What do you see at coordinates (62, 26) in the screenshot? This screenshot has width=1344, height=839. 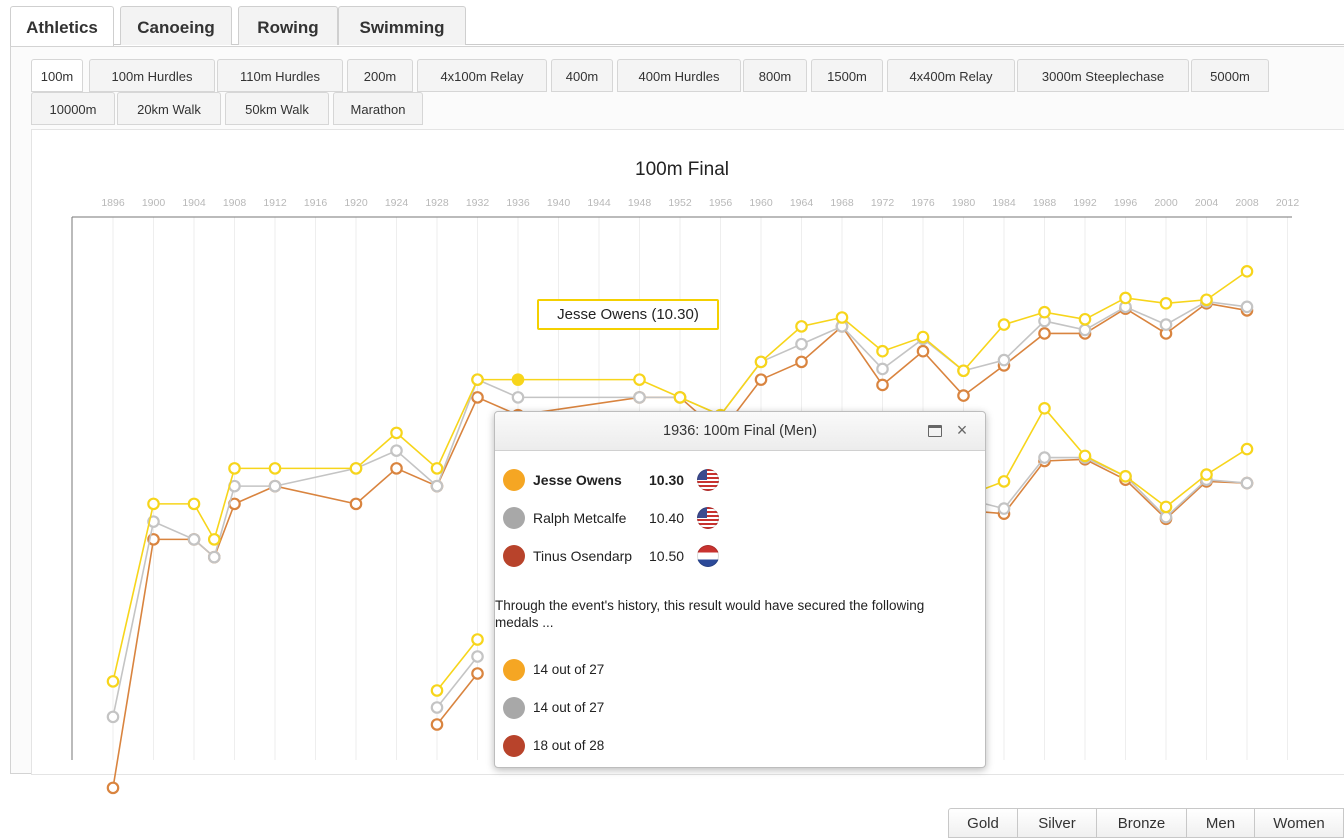 I see `tab-athletics: Athletics` at bounding box center [62, 26].